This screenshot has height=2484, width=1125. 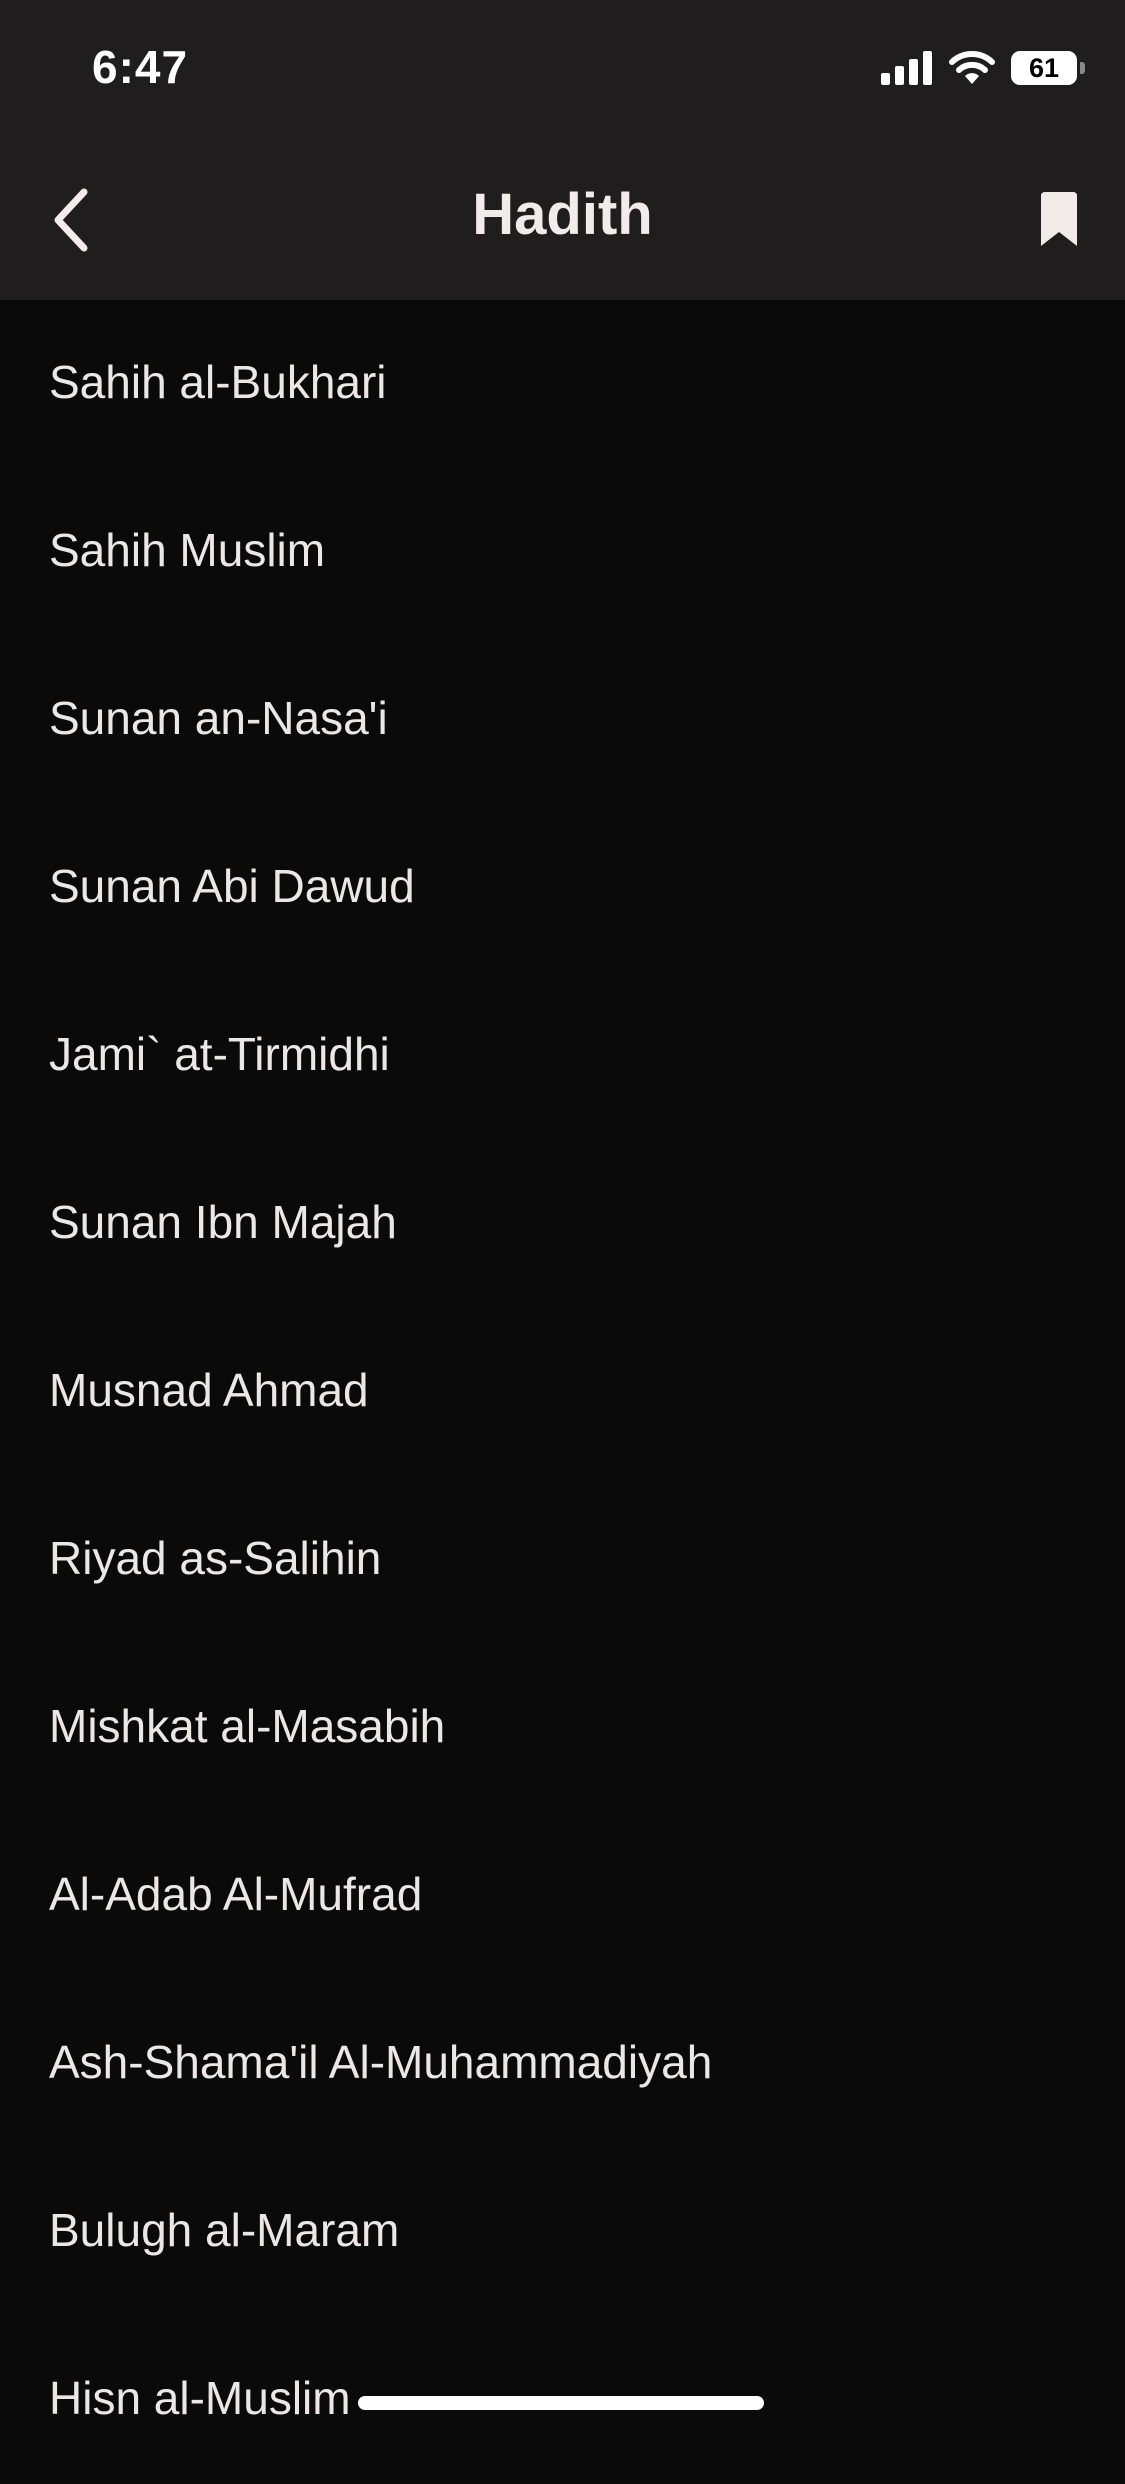 What do you see at coordinates (562, 1728) in the screenshot?
I see `list-item: Mishkat al-Masabih` at bounding box center [562, 1728].